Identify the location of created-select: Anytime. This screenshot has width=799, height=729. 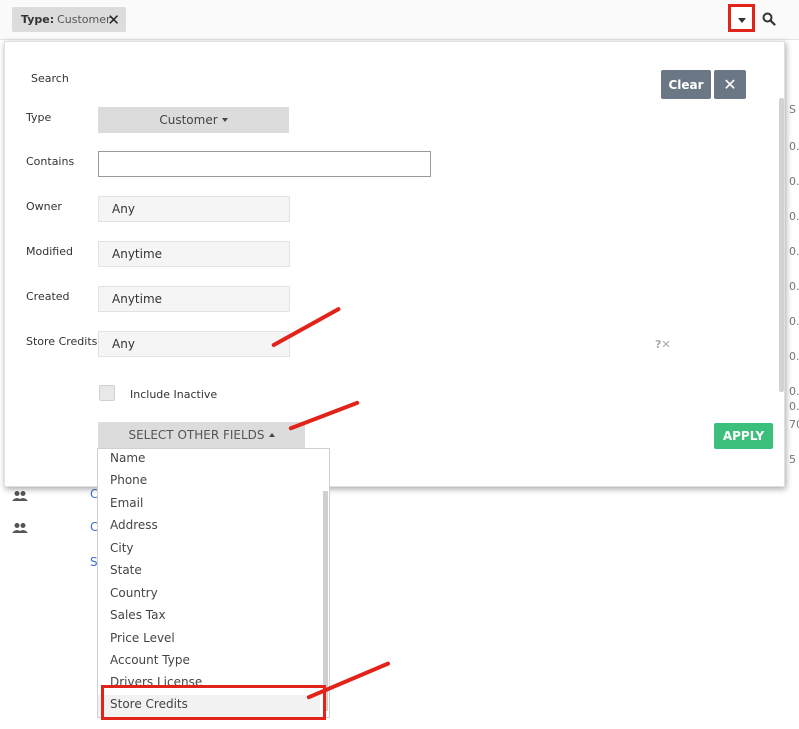
(194, 299).